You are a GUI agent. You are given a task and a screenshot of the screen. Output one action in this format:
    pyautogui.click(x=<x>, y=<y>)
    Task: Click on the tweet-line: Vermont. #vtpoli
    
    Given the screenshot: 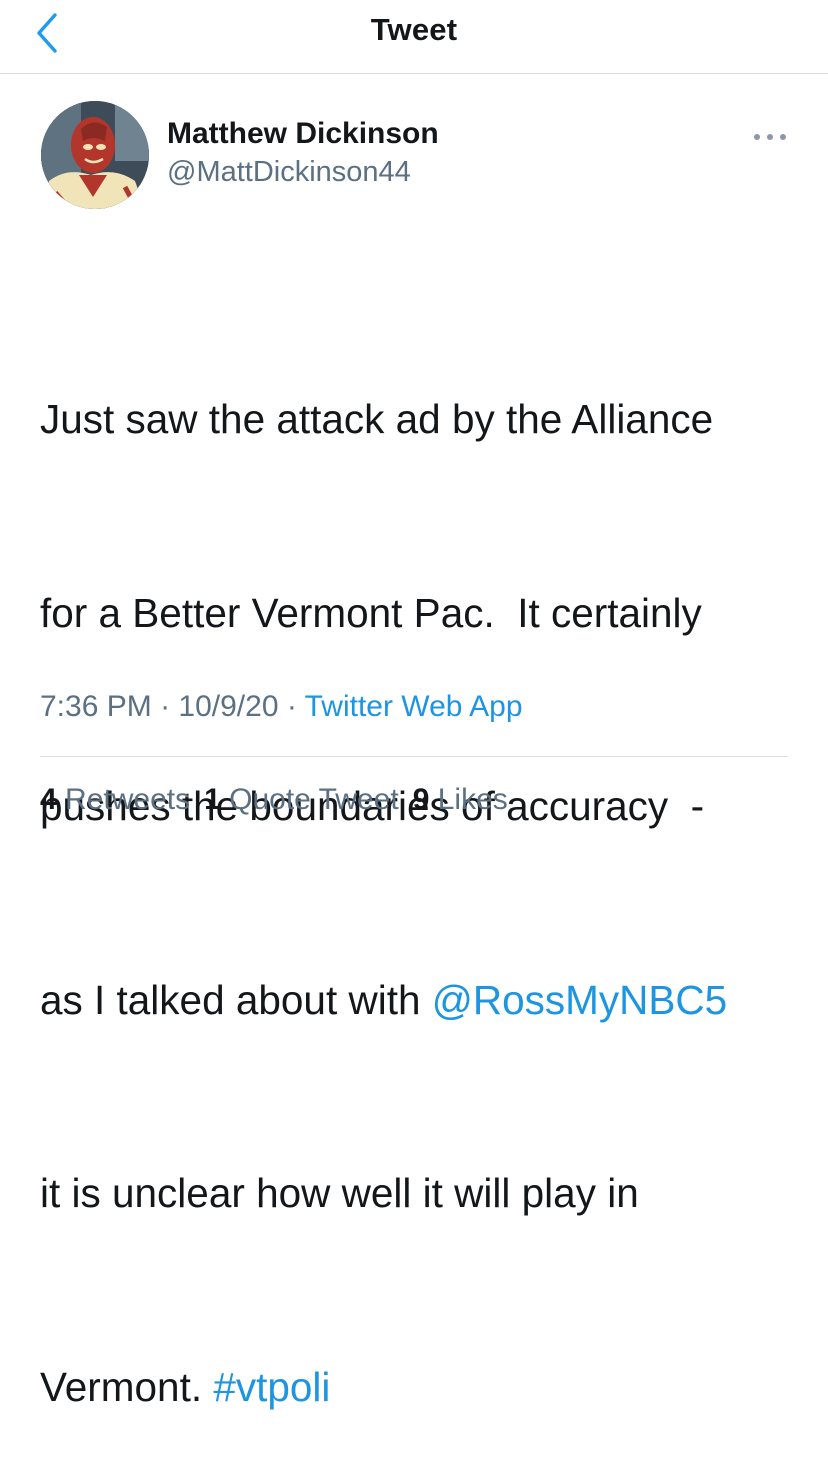 What is the action you would take?
    pyautogui.click(x=420, y=1387)
    